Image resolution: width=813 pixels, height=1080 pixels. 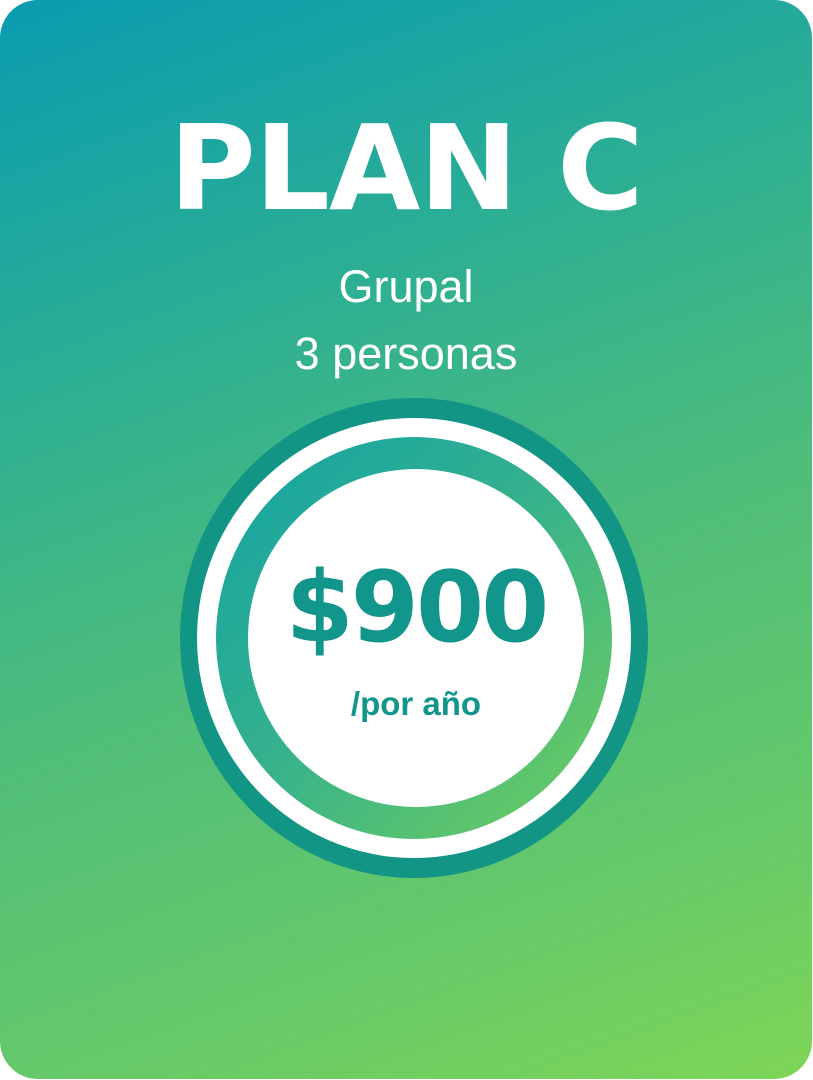 I want to click on plan-title: PLAN C, so click(x=406, y=168).